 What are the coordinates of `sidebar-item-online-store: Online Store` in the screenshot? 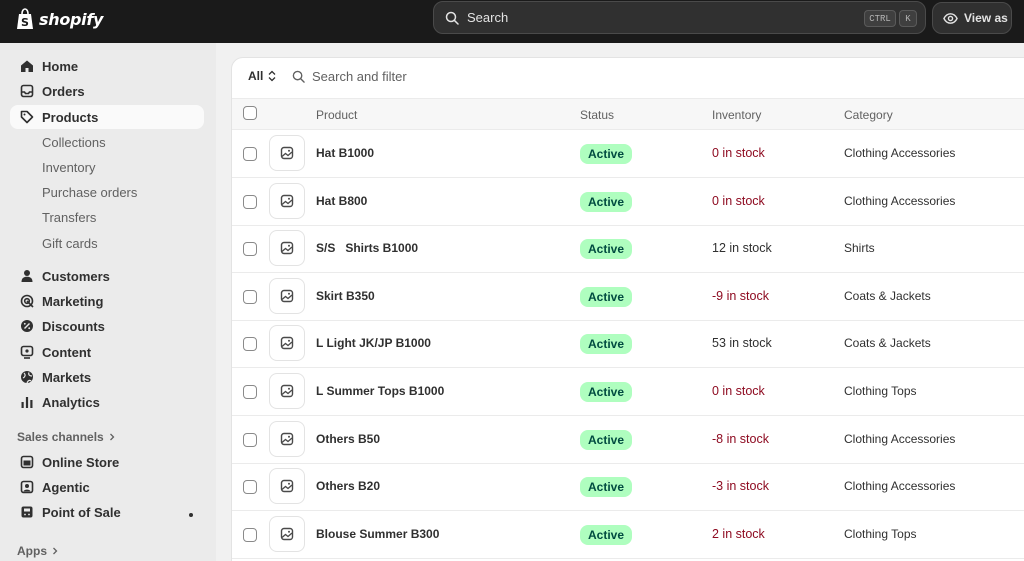 It's located at (107, 462).